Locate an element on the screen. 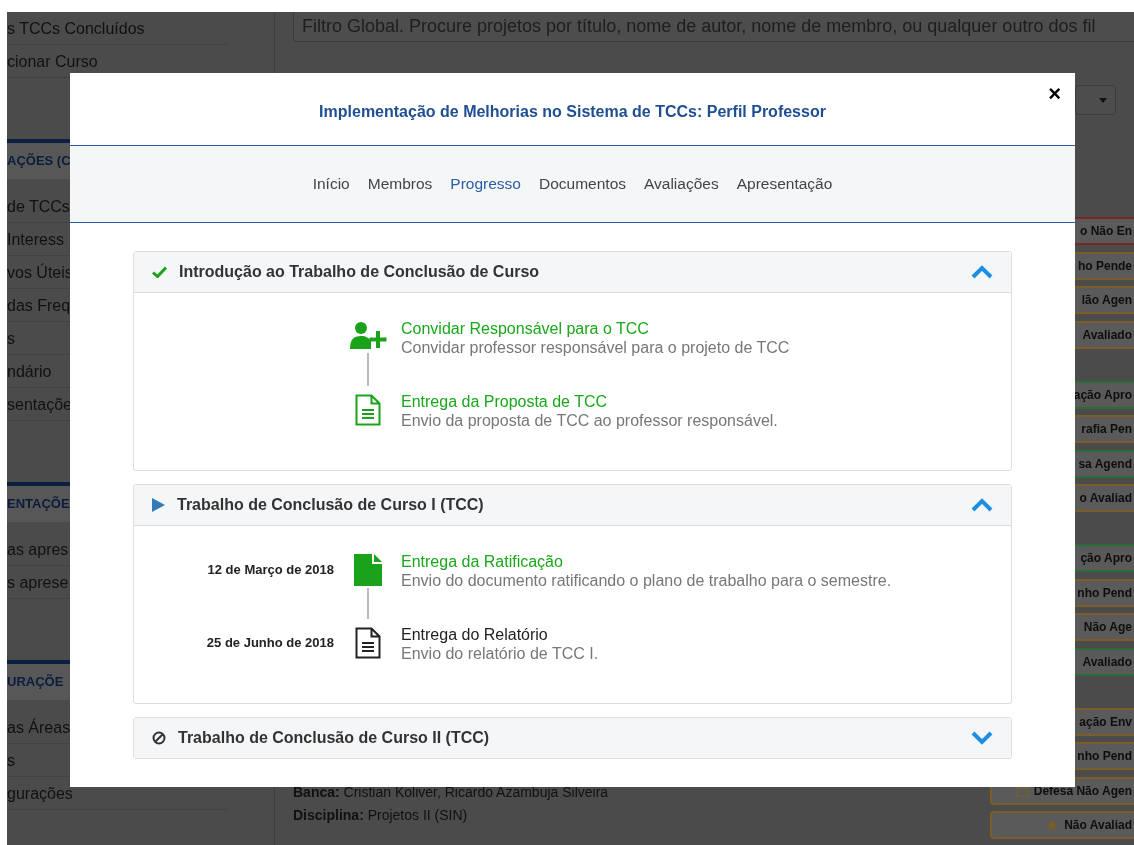 The image size is (1134, 845). step-title: Entrega do Relatório is located at coordinates (475, 634).